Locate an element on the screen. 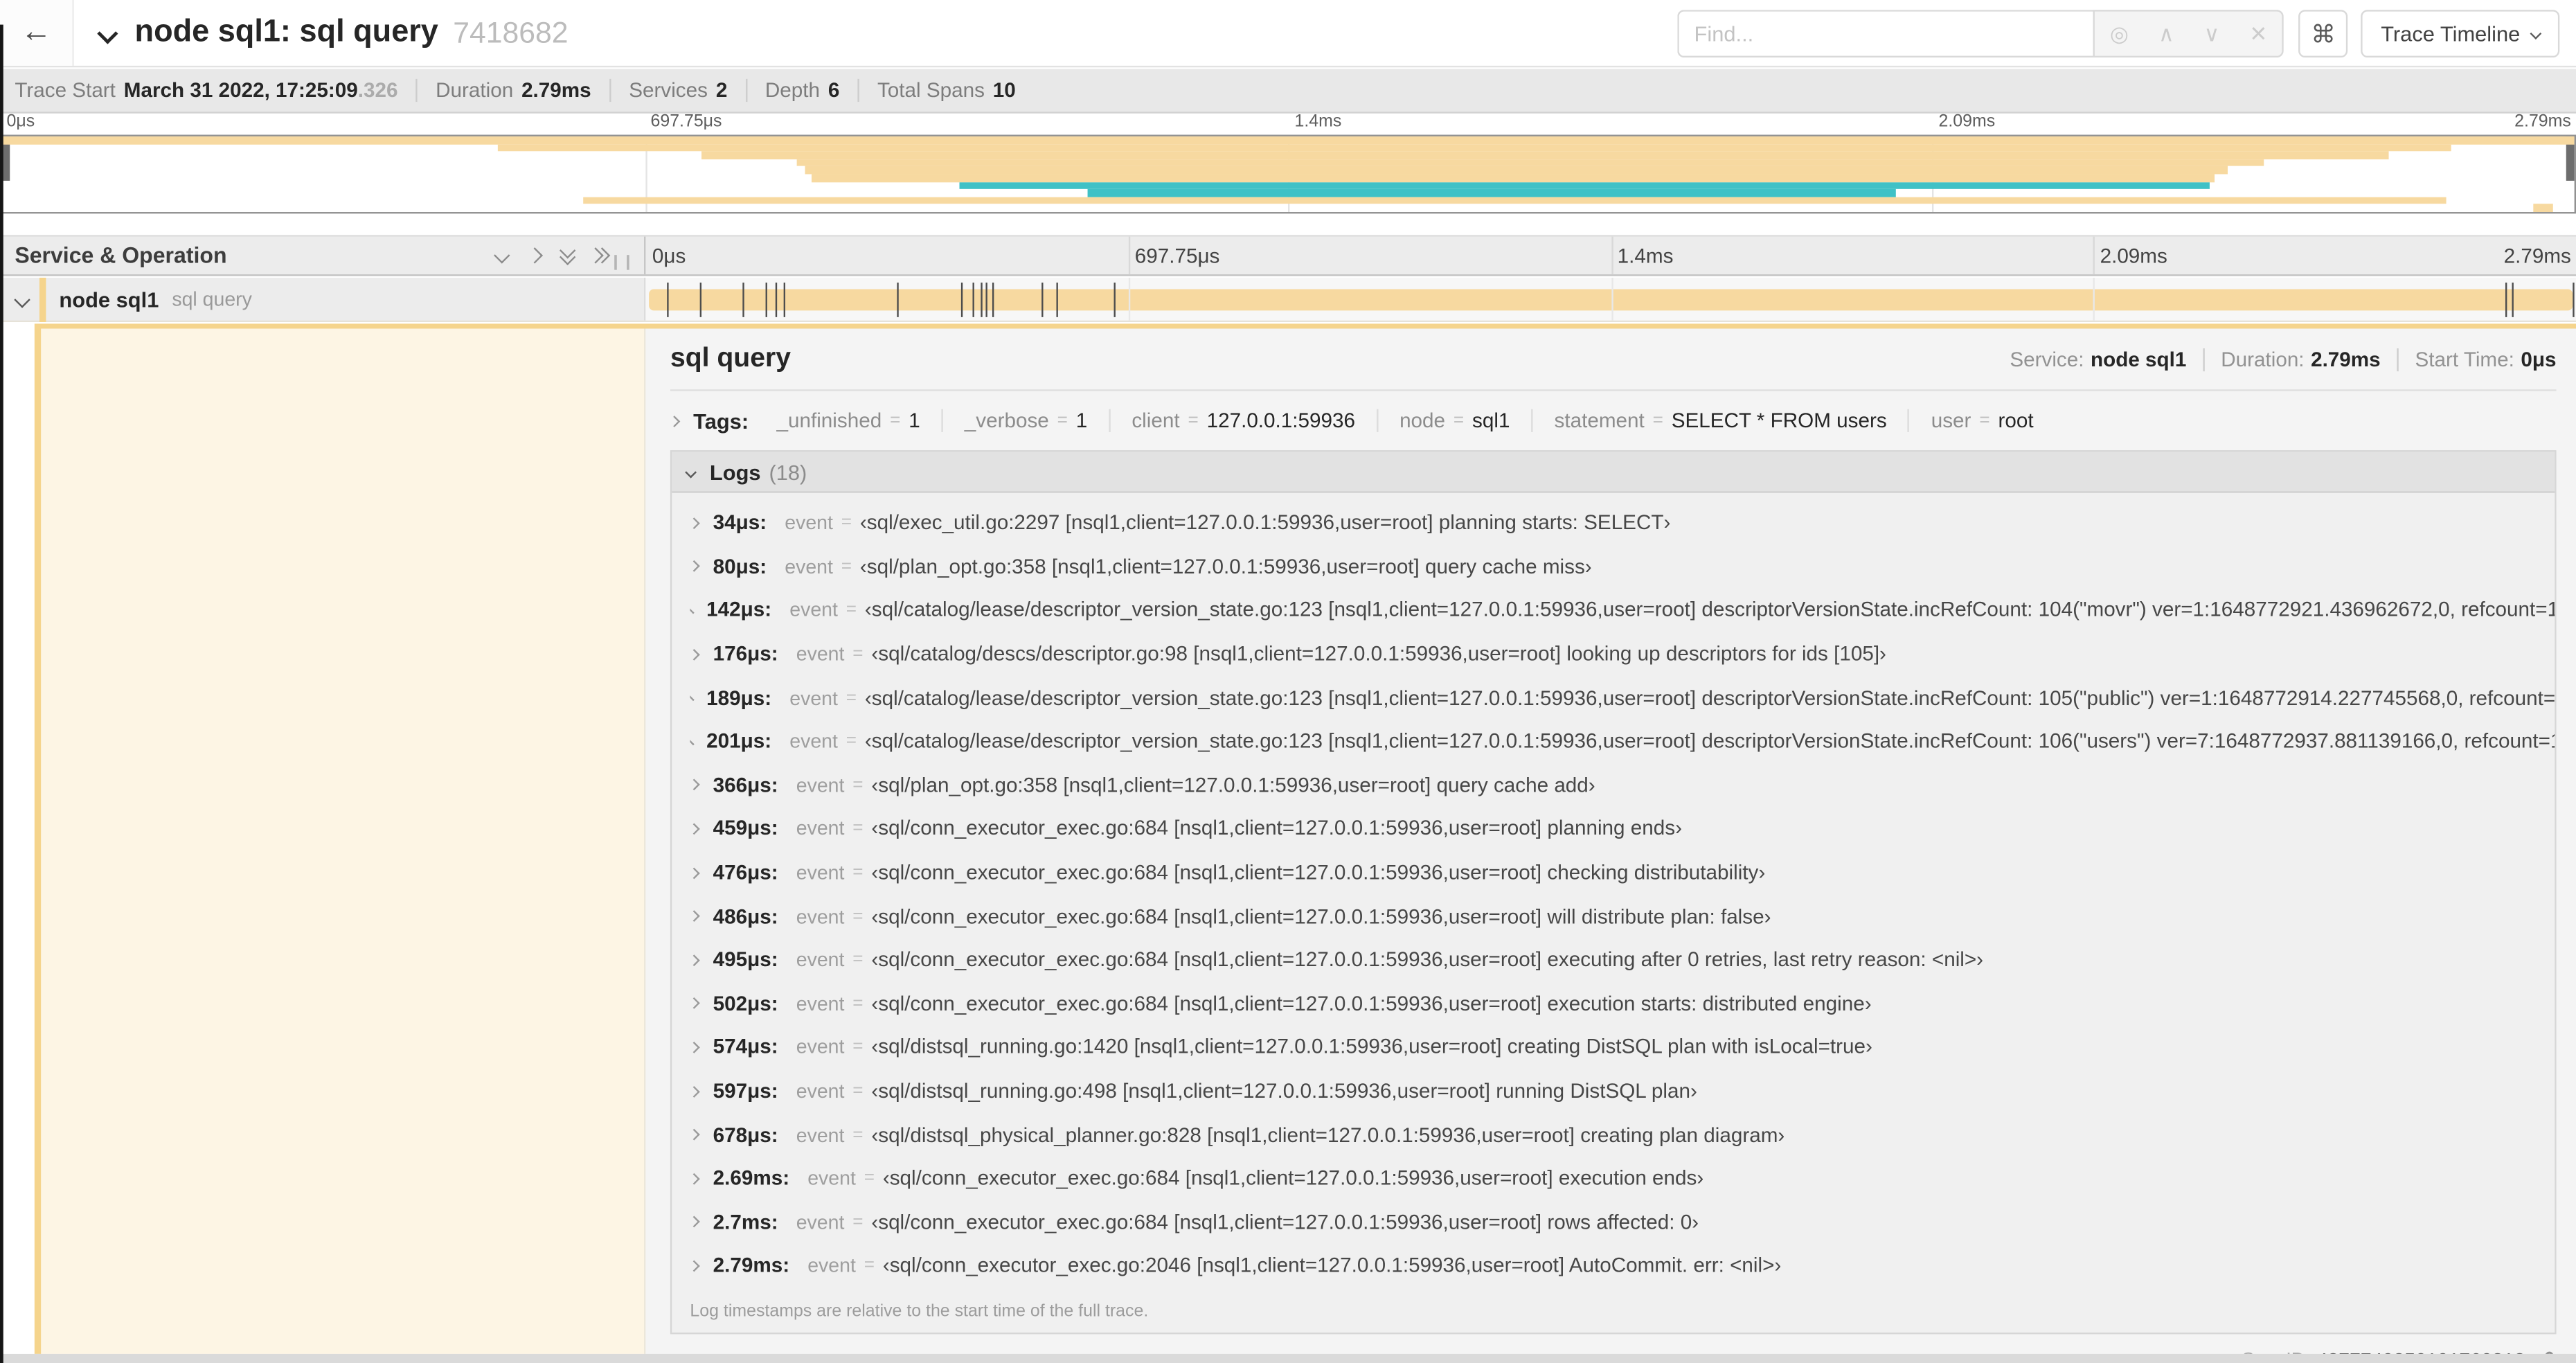 This screenshot has height=1363, width=2576. prev-match-icon: ∧ is located at coordinates (2166, 34).